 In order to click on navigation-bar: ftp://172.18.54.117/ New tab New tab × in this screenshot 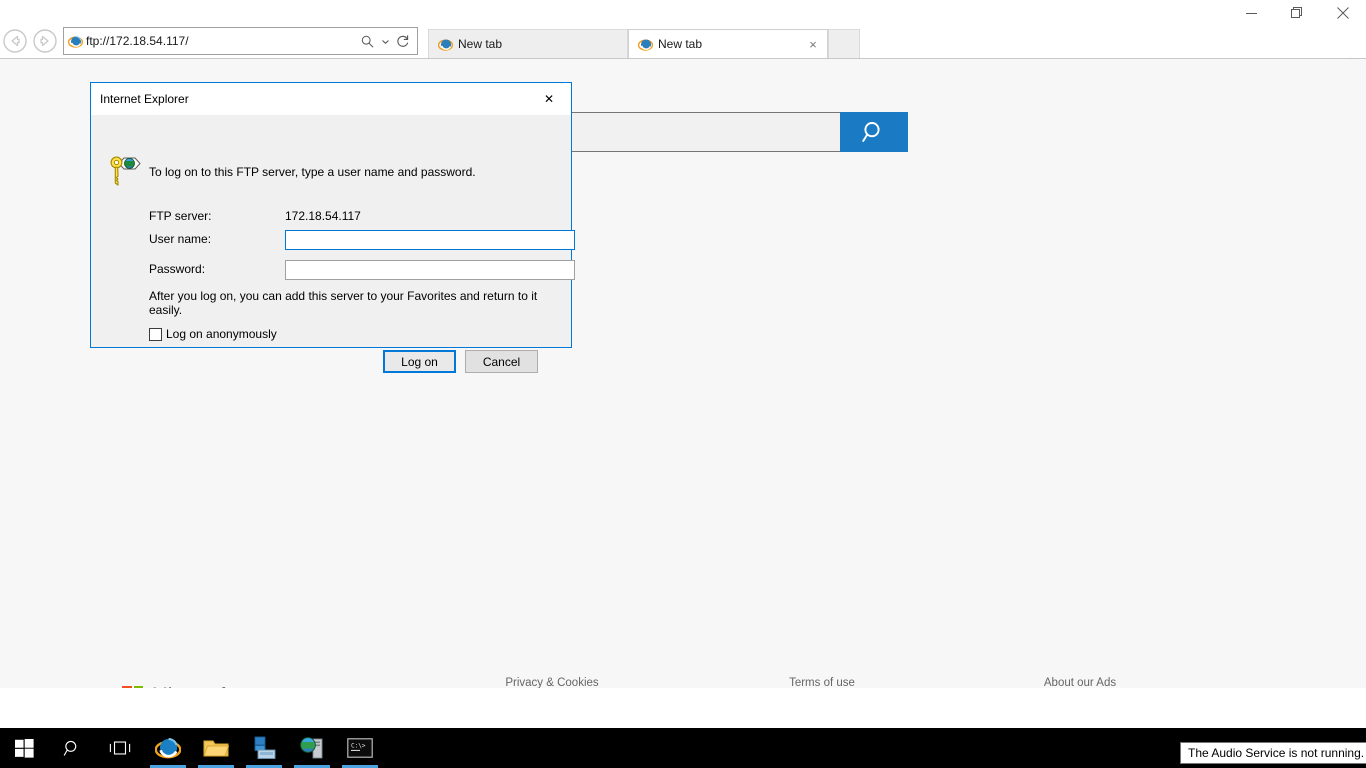, I will do `click(683, 48)`.